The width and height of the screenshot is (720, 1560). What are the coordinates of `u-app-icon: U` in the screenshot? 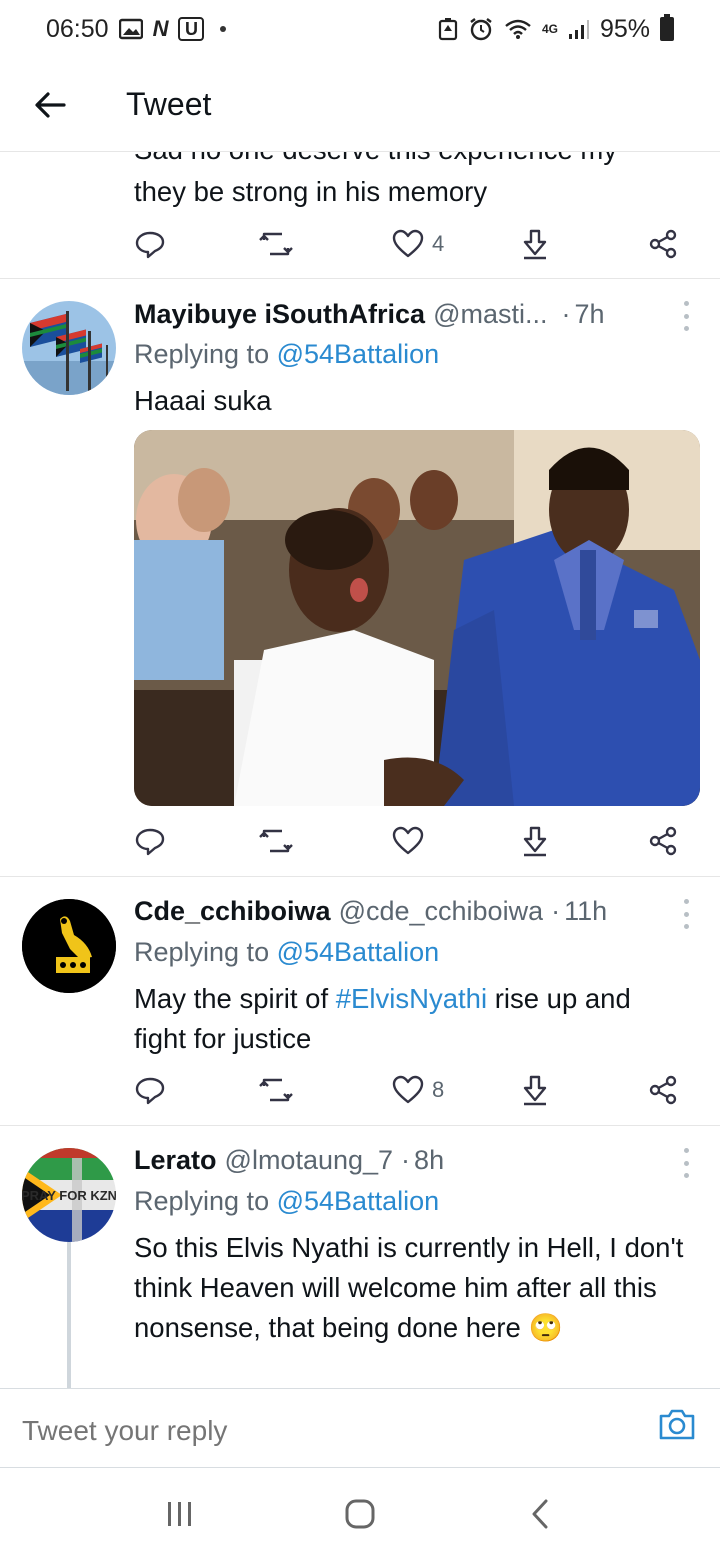 It's located at (191, 29).